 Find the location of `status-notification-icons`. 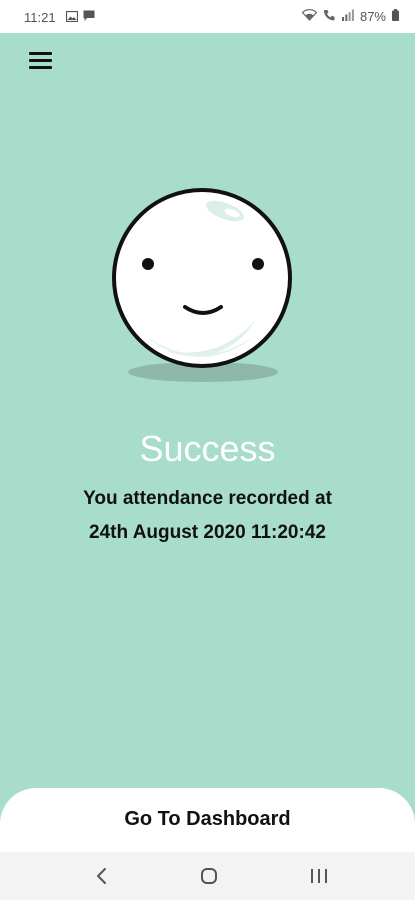

status-notification-icons is located at coordinates (80, 17).